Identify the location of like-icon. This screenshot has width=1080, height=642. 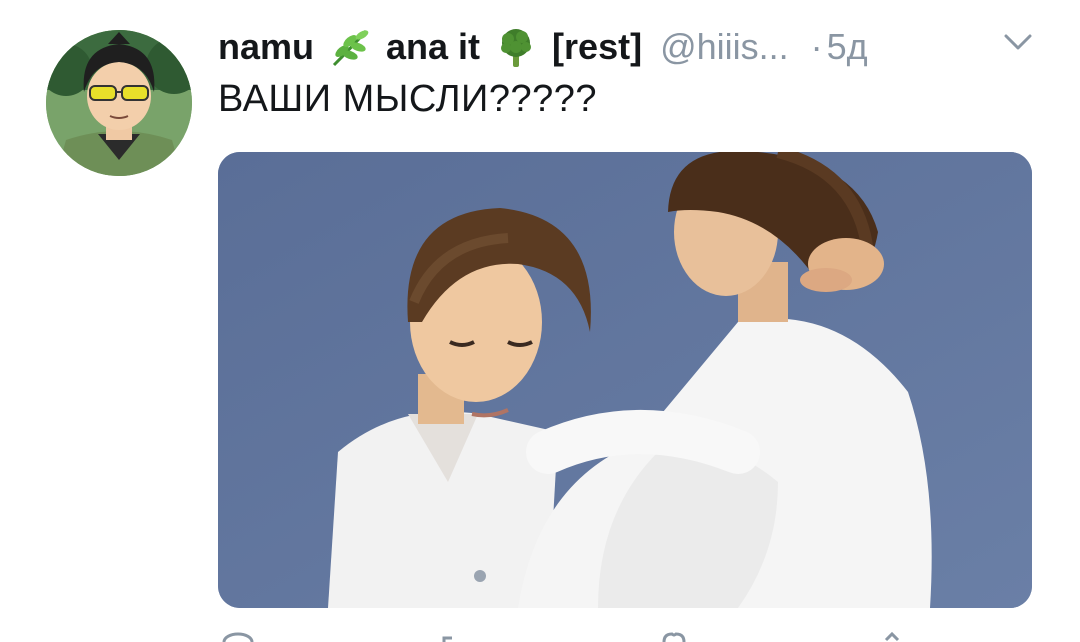
(674, 634).